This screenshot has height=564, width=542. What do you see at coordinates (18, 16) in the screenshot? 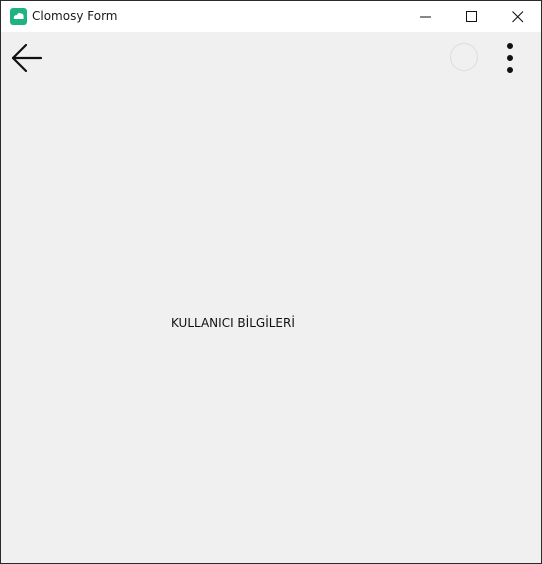
I see `clomosy-logo-icon` at bounding box center [18, 16].